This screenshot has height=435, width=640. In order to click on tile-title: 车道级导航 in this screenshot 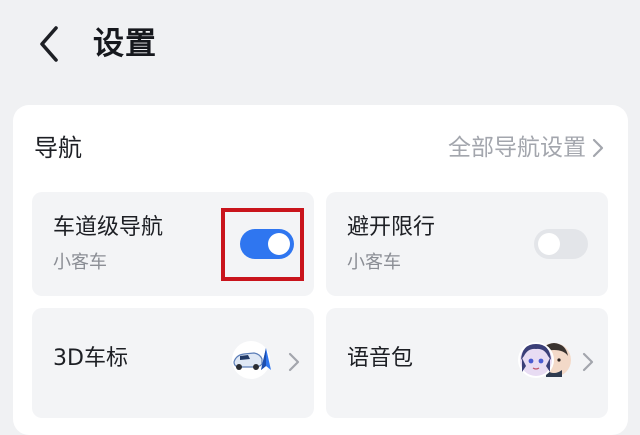, I will do `click(108, 227)`.